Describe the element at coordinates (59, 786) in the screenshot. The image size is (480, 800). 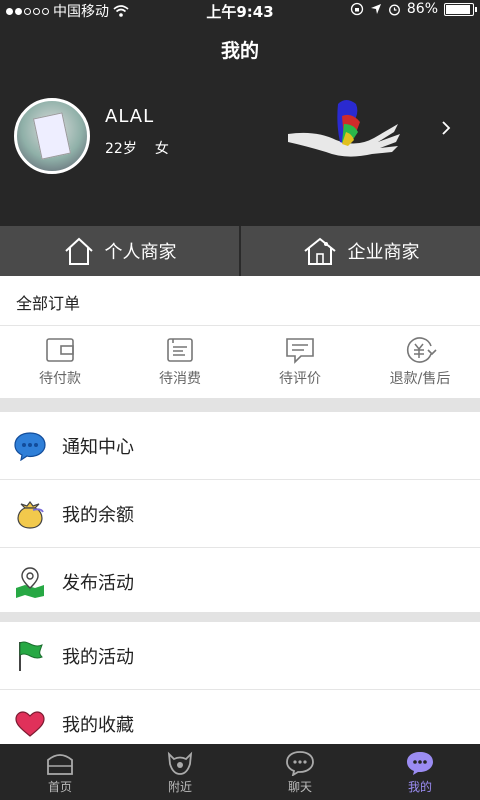
I see `tab-home-label: 首页` at that location.